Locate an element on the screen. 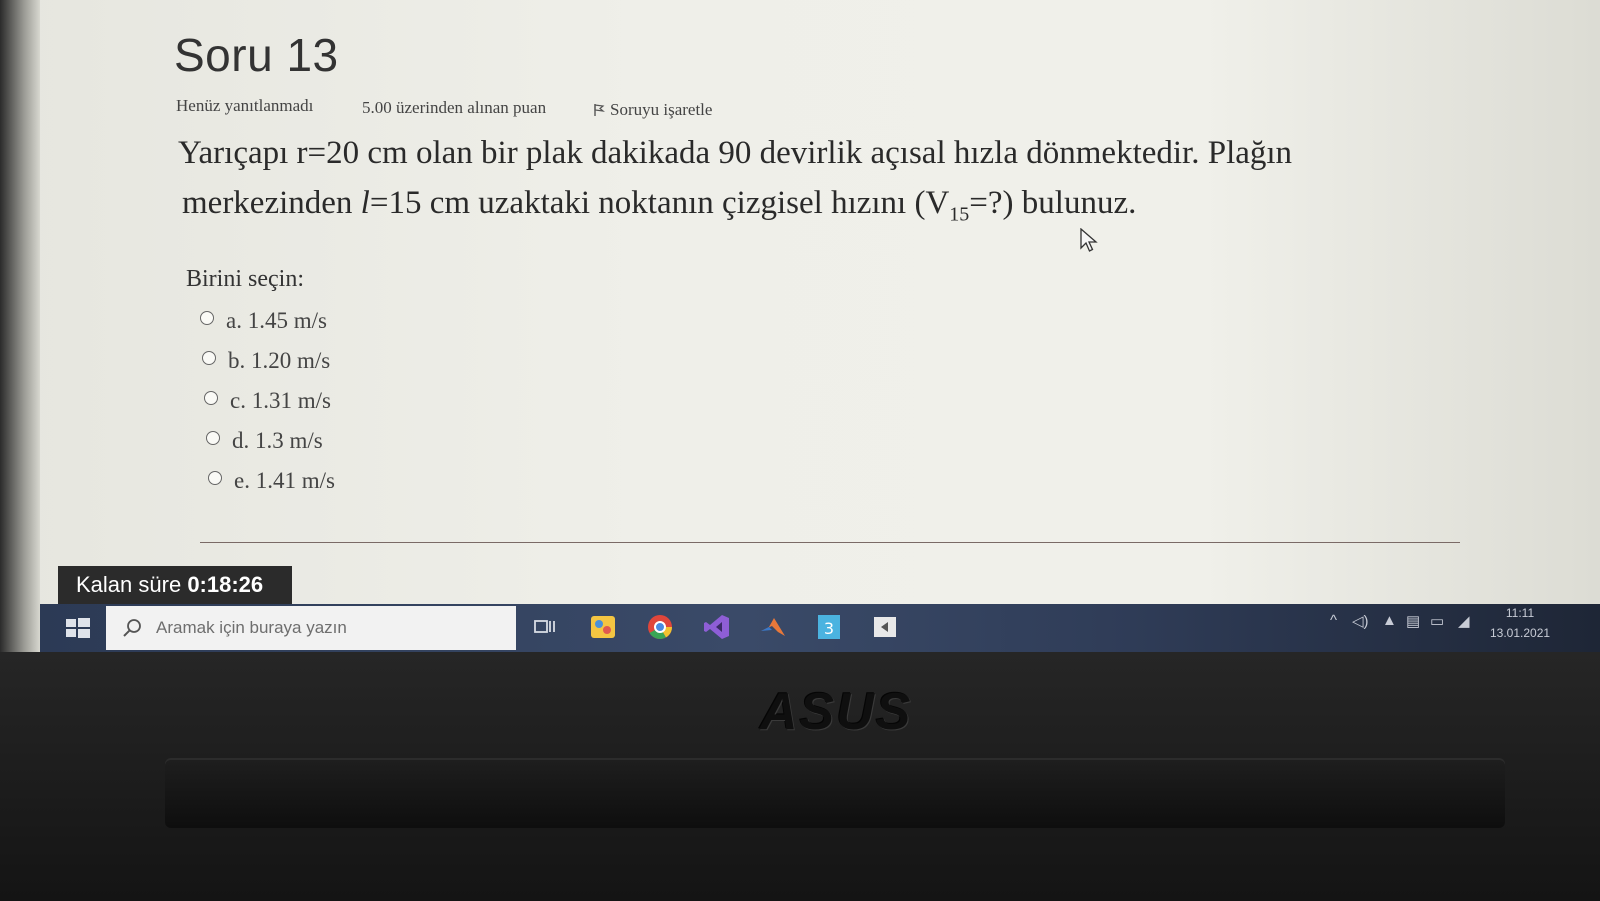 This screenshot has width=1600, height=901. answer-option-a: a. 1.45 m/s is located at coordinates (263, 321).